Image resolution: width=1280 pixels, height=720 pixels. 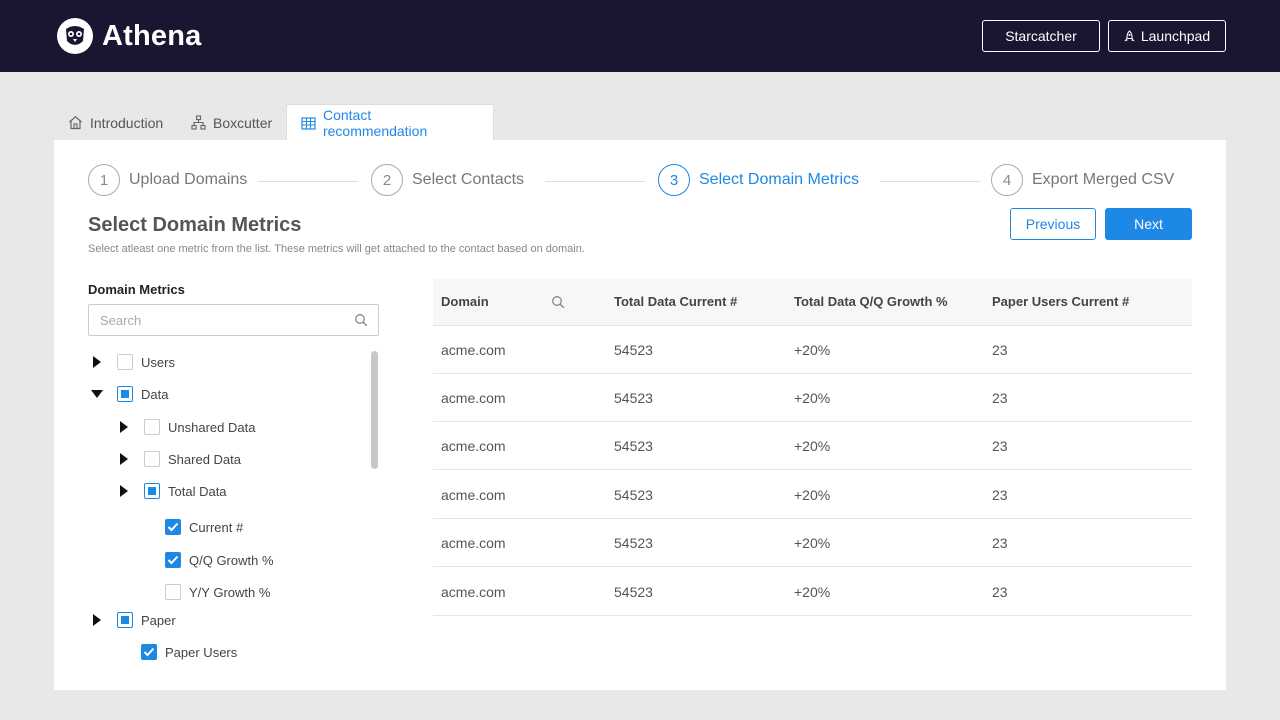 I want to click on brand-name: Athena, so click(x=152, y=35).